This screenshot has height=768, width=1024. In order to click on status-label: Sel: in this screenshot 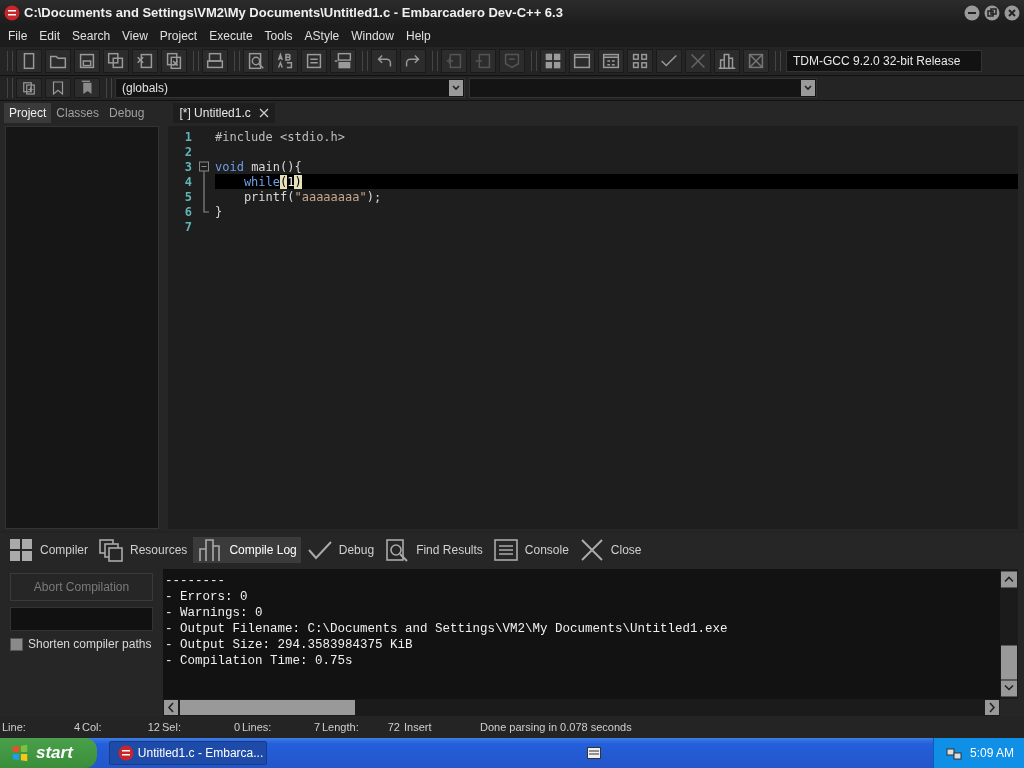, I will do `click(171, 727)`.